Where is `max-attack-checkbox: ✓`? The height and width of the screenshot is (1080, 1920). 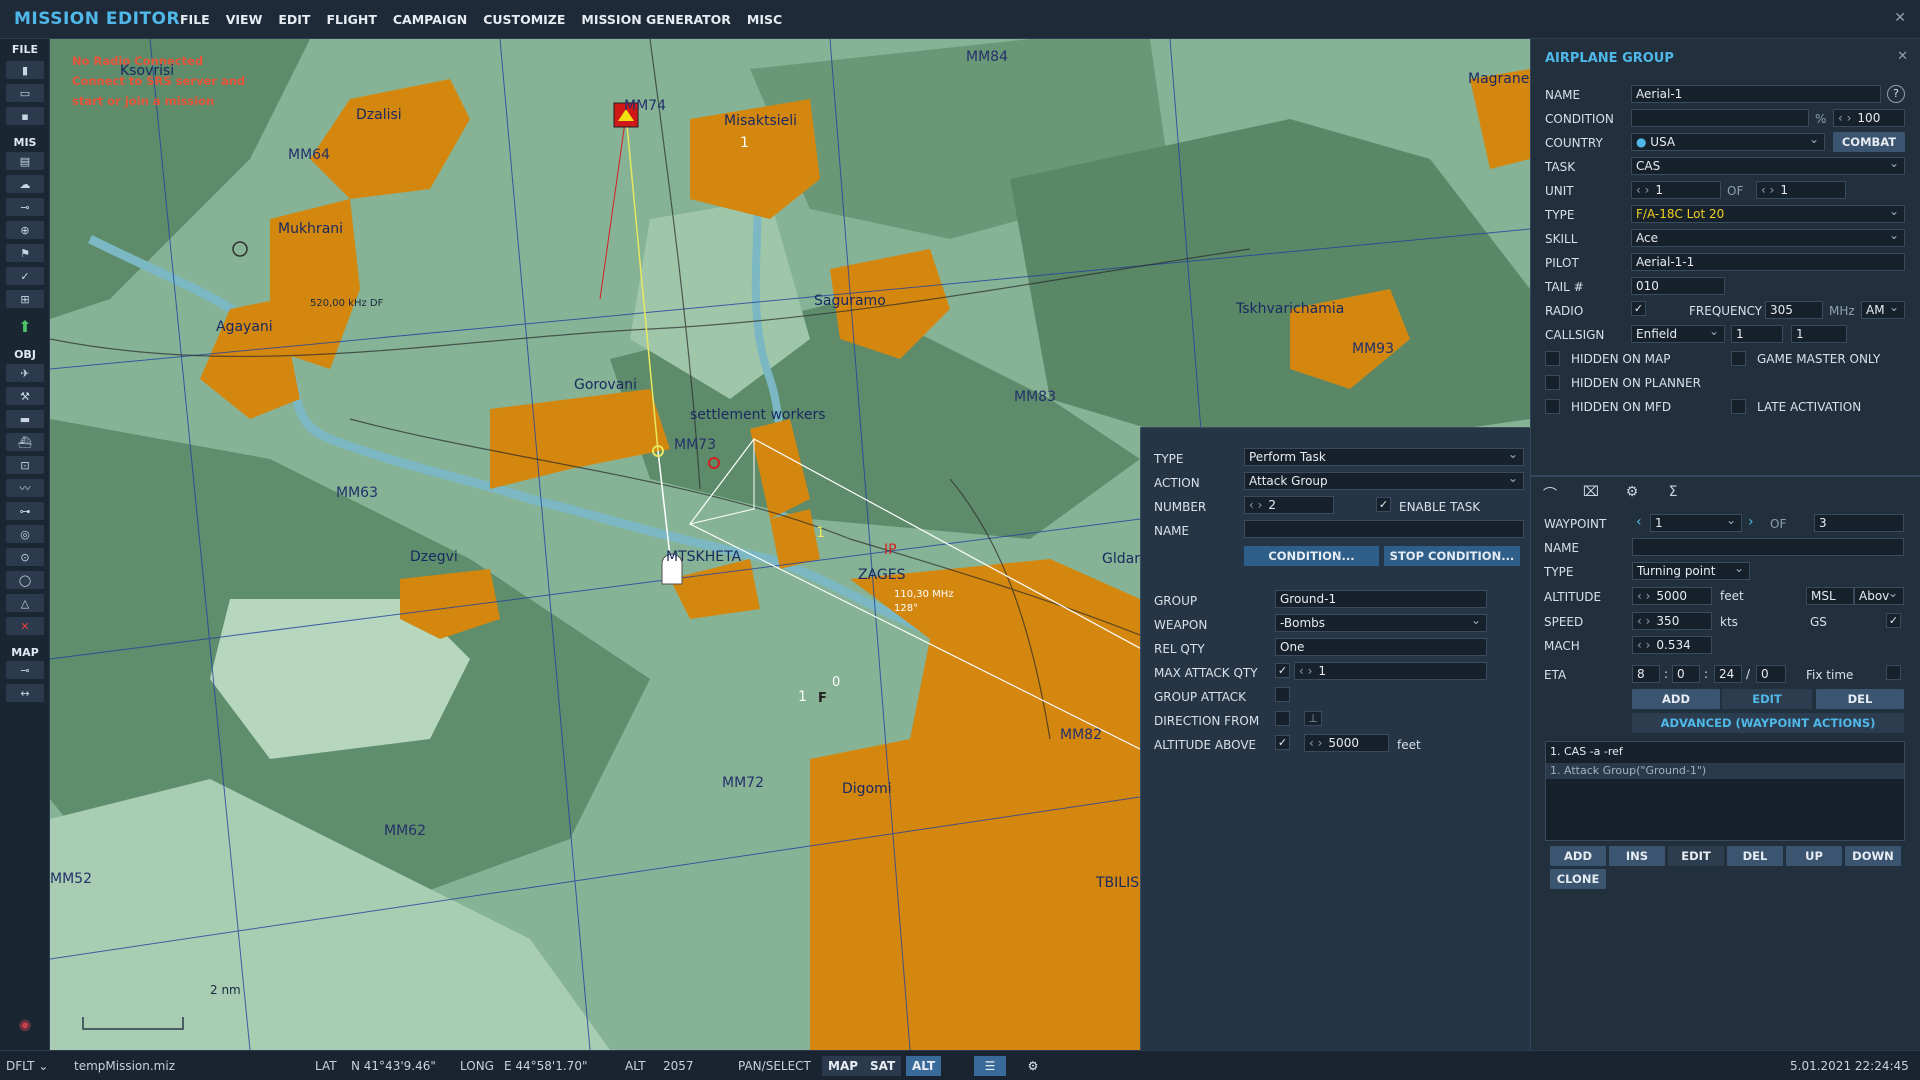
max-attack-checkbox: ✓ is located at coordinates (1282, 670).